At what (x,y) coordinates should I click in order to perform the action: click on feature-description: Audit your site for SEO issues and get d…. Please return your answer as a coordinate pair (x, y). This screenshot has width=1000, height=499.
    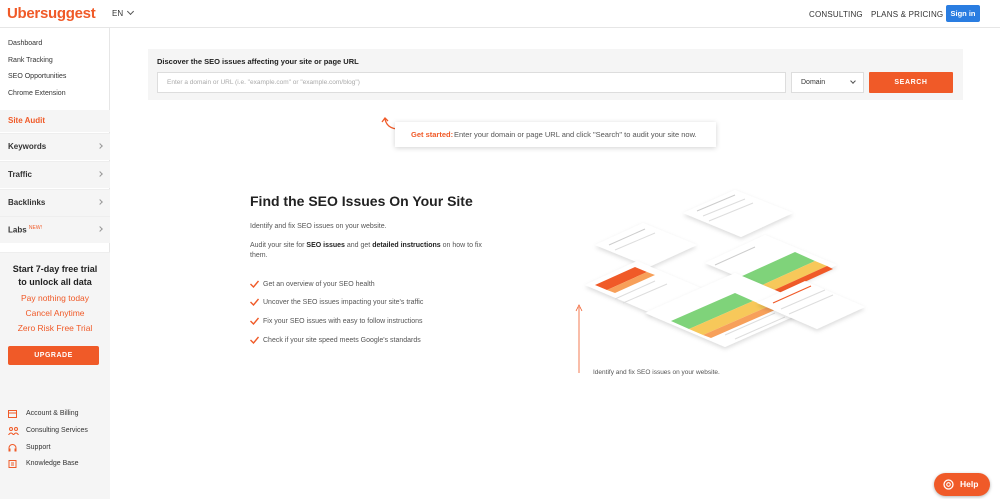
    Looking at the image, I should click on (367, 251).